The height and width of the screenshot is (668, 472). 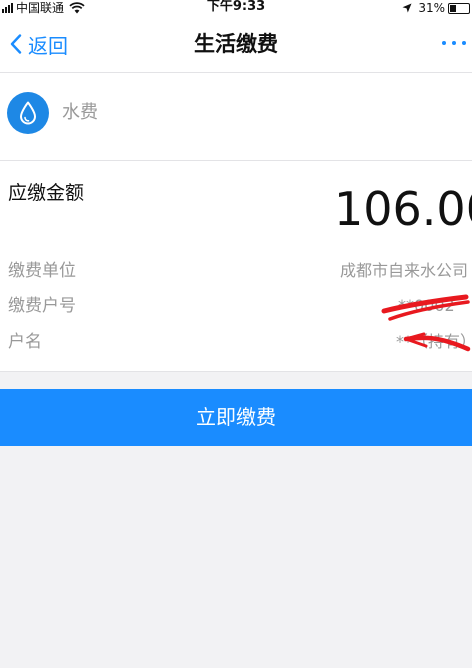 What do you see at coordinates (454, 43) in the screenshot?
I see `more-dots-icon` at bounding box center [454, 43].